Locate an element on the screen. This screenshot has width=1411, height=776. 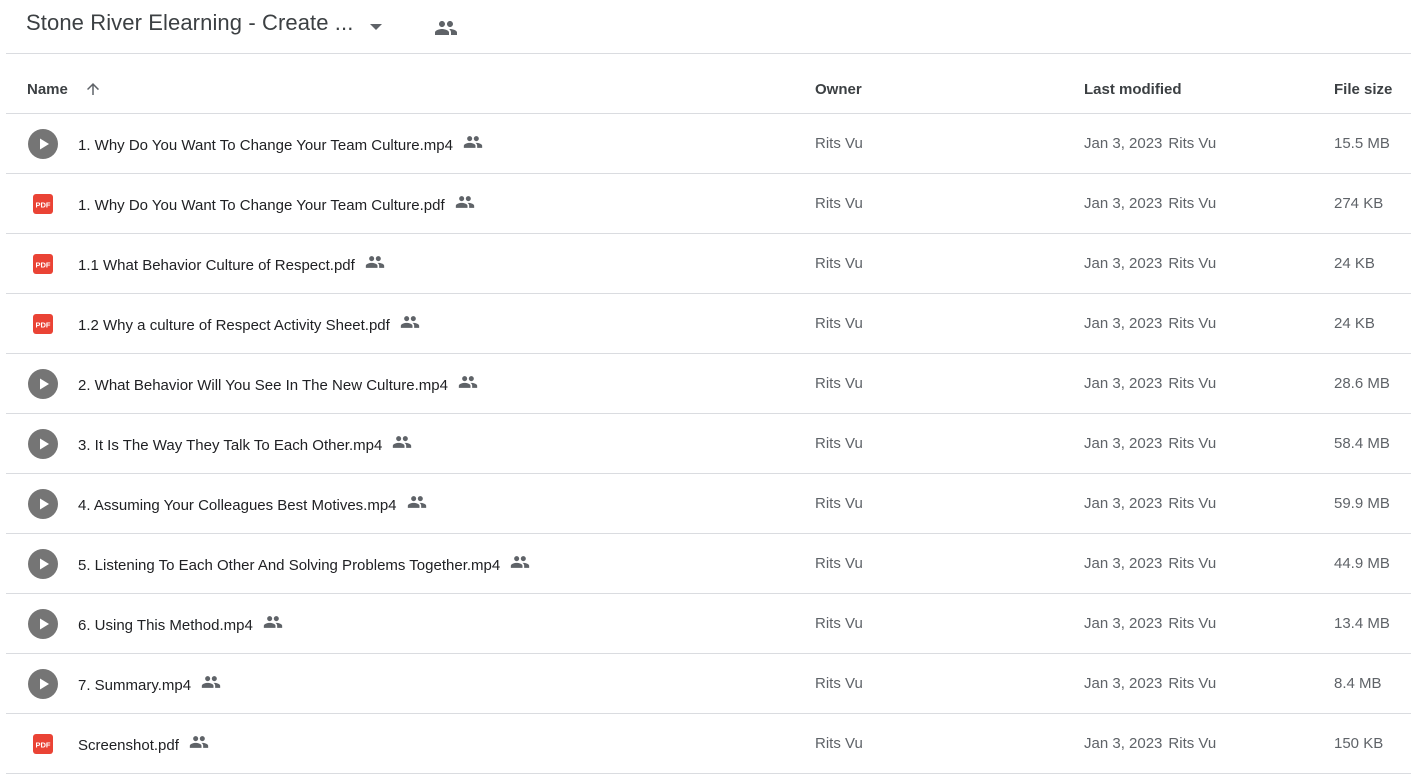
file-name-text: 6. Using This Method.mp4 is located at coordinates (165, 625).